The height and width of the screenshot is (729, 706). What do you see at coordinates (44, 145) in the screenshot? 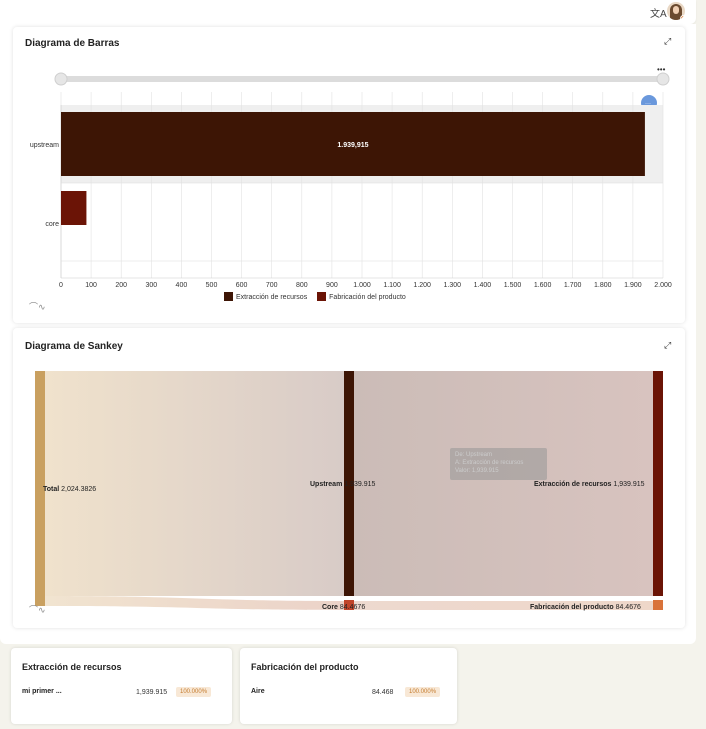
I see `y-tick-label: upstream` at bounding box center [44, 145].